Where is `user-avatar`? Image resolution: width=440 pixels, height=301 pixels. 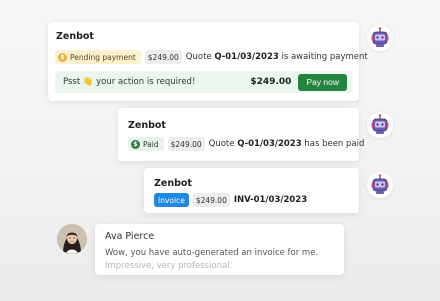
user-avatar is located at coordinates (72, 239).